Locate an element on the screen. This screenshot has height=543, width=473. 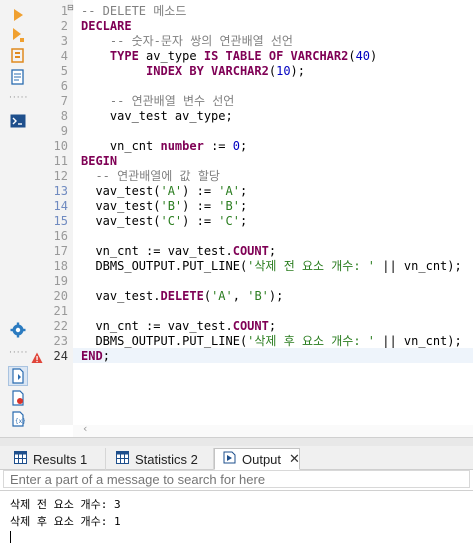
code-line: BEGIN is located at coordinates (99, 161).